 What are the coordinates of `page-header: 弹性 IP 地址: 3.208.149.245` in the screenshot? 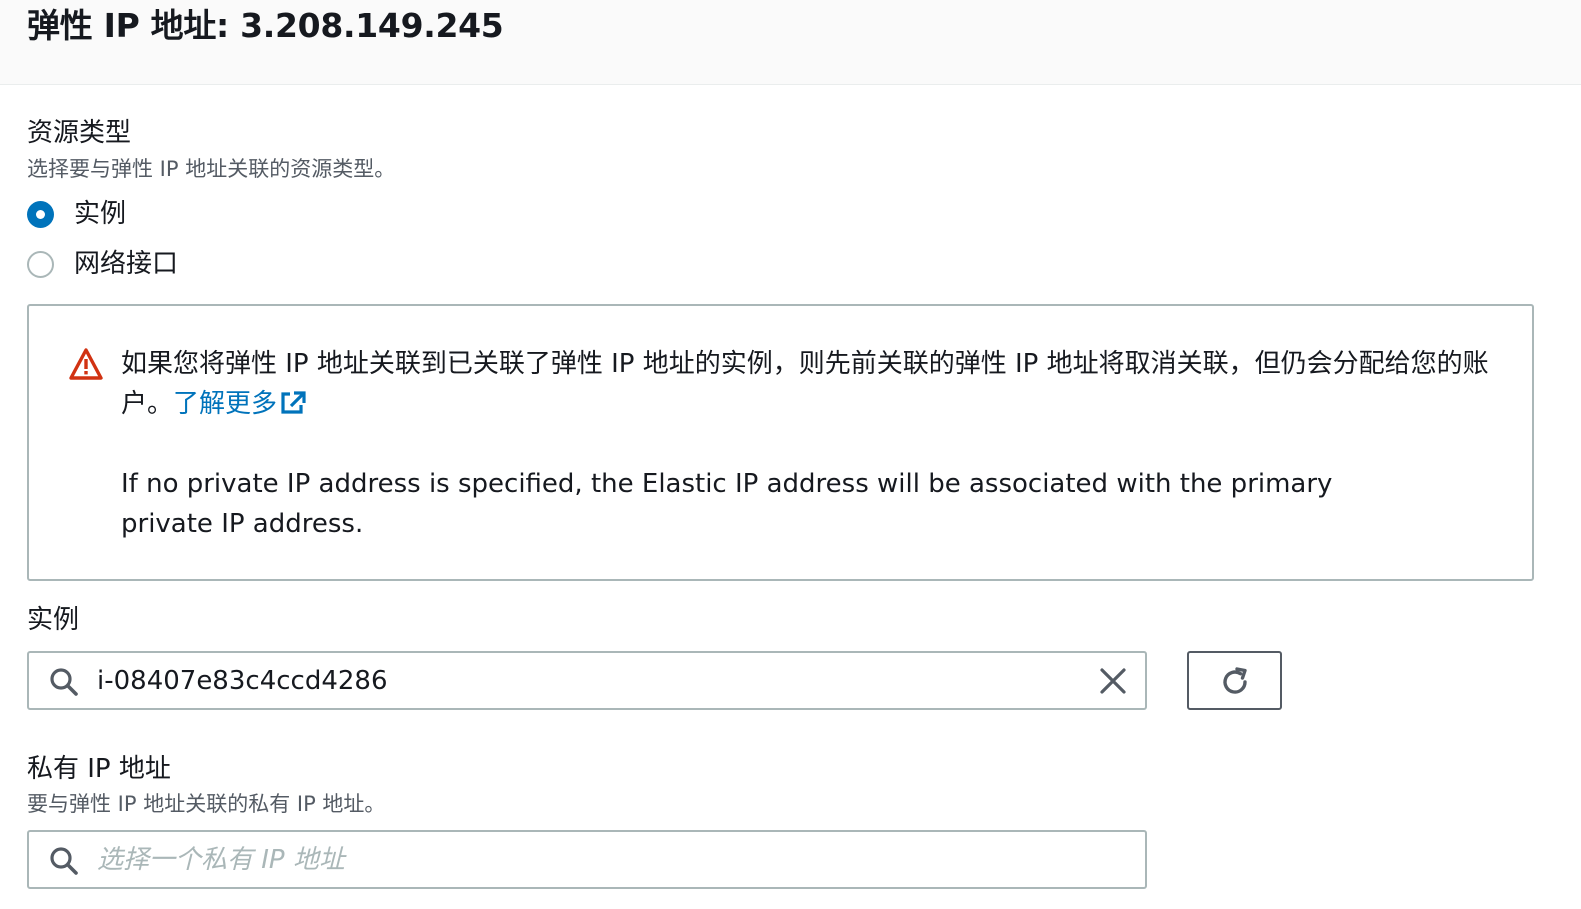 It's located at (790, 42).